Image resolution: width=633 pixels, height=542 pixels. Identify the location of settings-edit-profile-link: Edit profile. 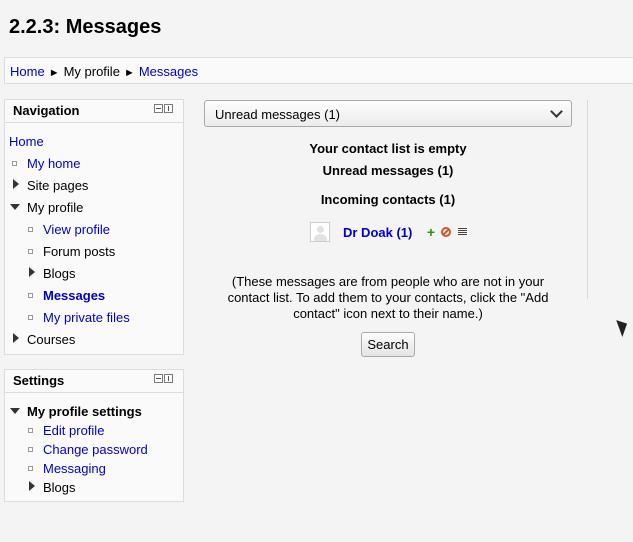
(73, 430).